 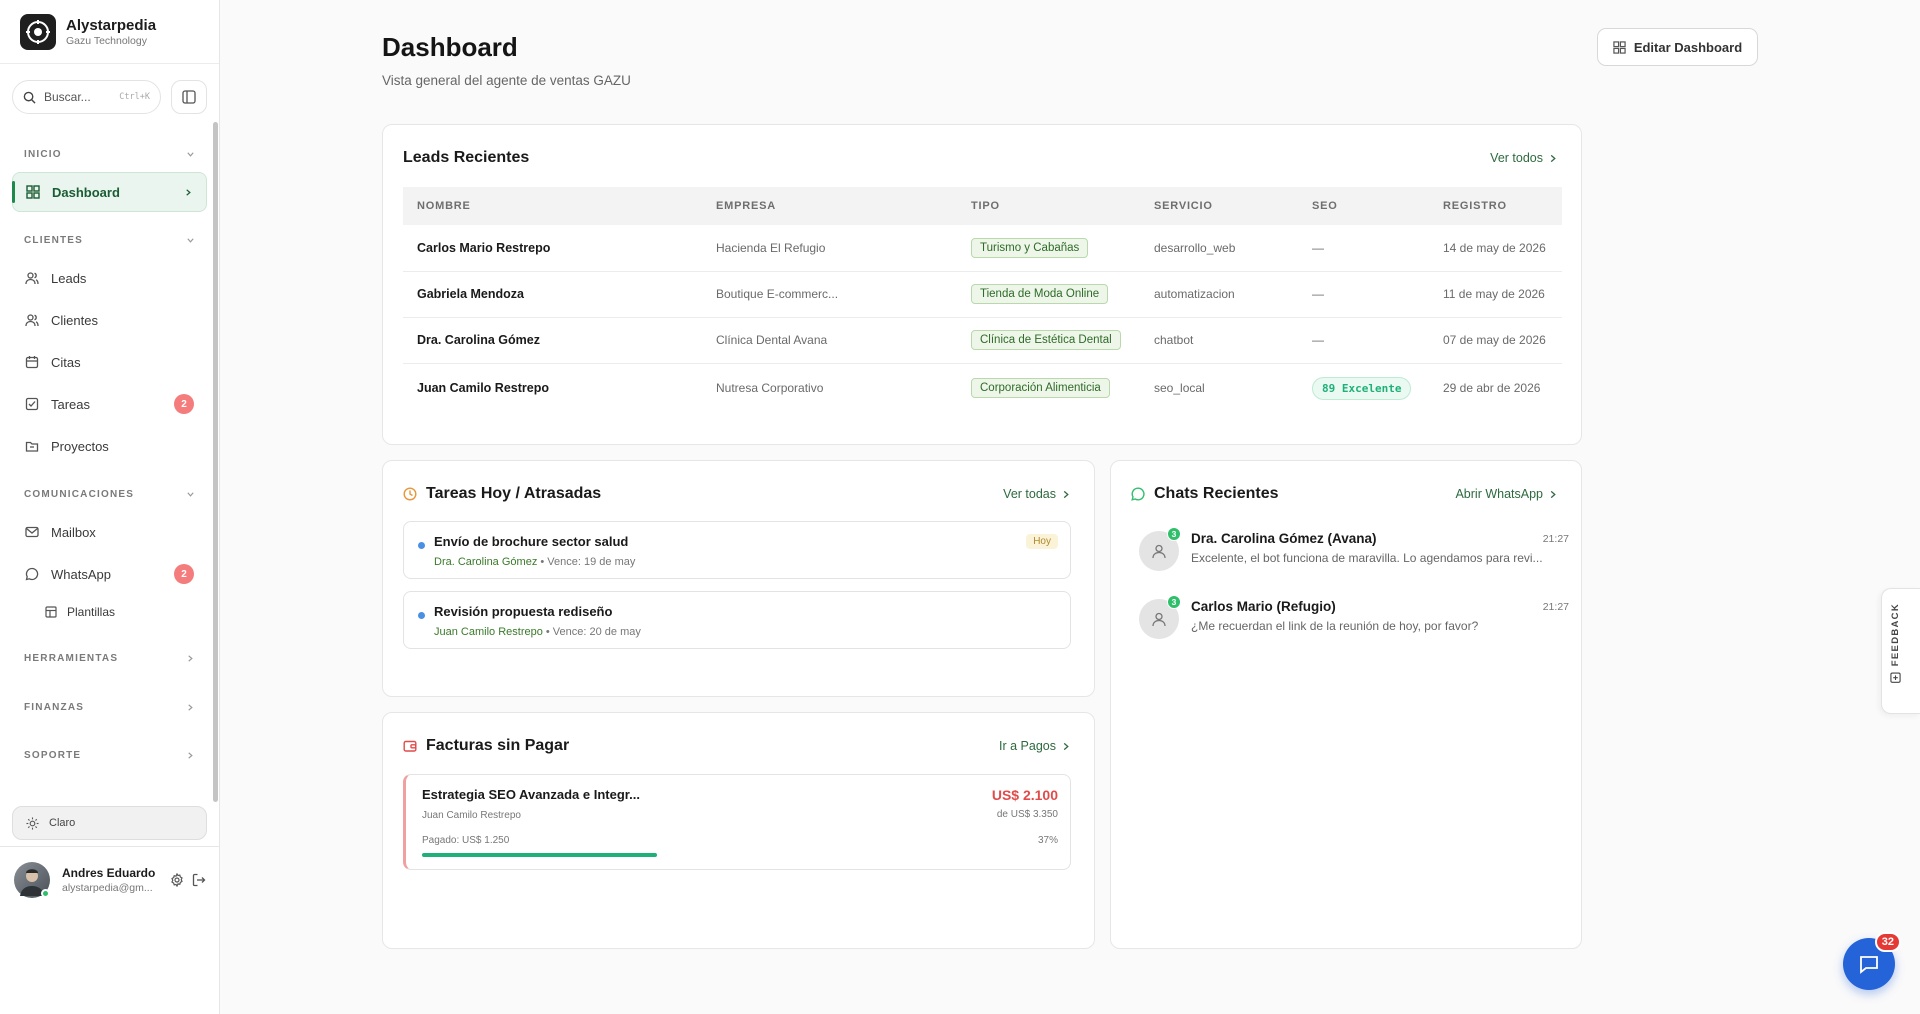 I want to click on edit-dashboard-label: Editar Dashboard, so click(x=1688, y=47).